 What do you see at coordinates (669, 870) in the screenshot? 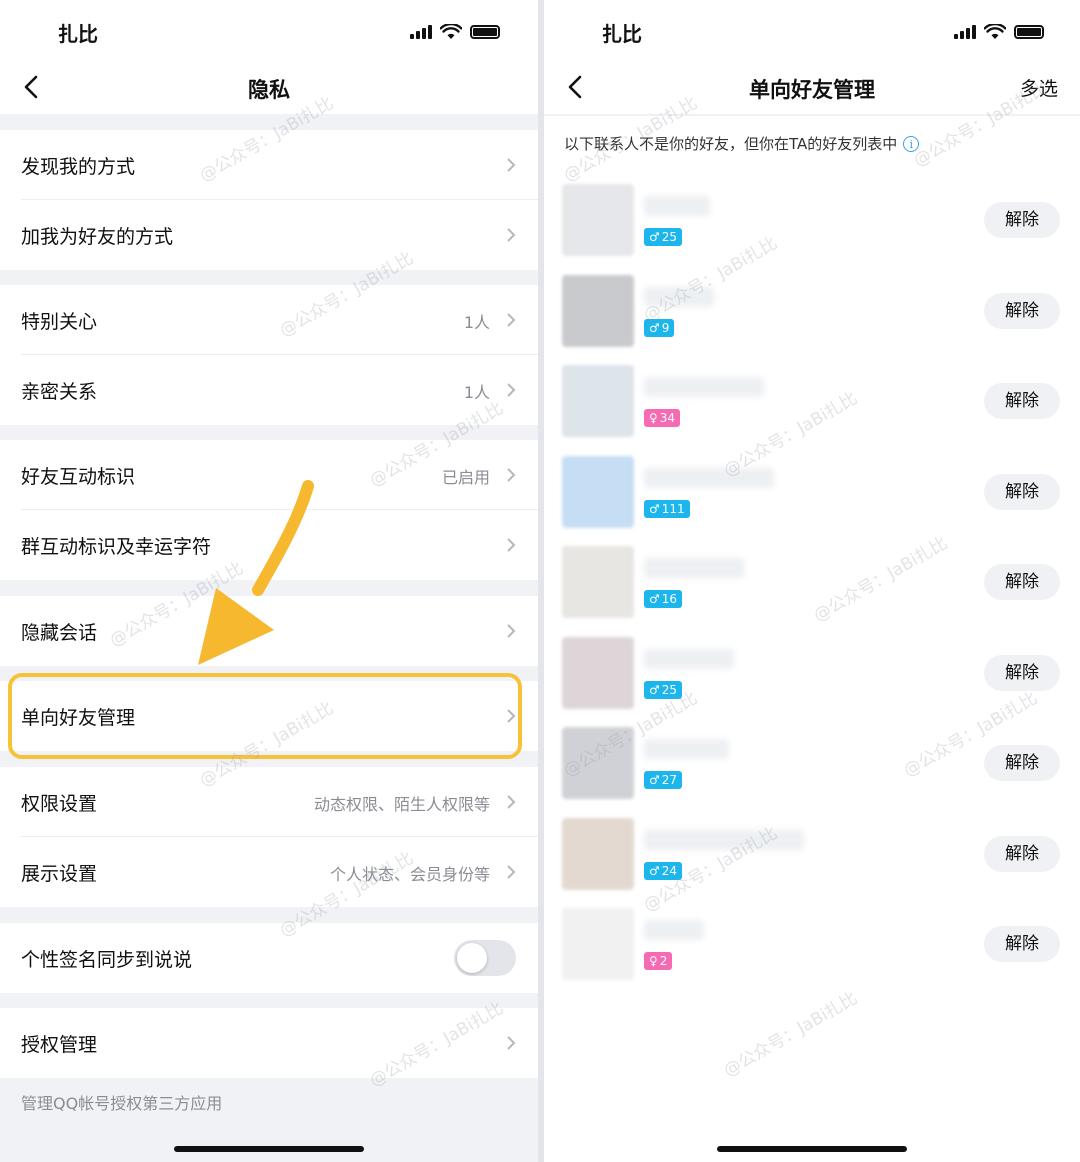
I see `age-text: 24` at bounding box center [669, 870].